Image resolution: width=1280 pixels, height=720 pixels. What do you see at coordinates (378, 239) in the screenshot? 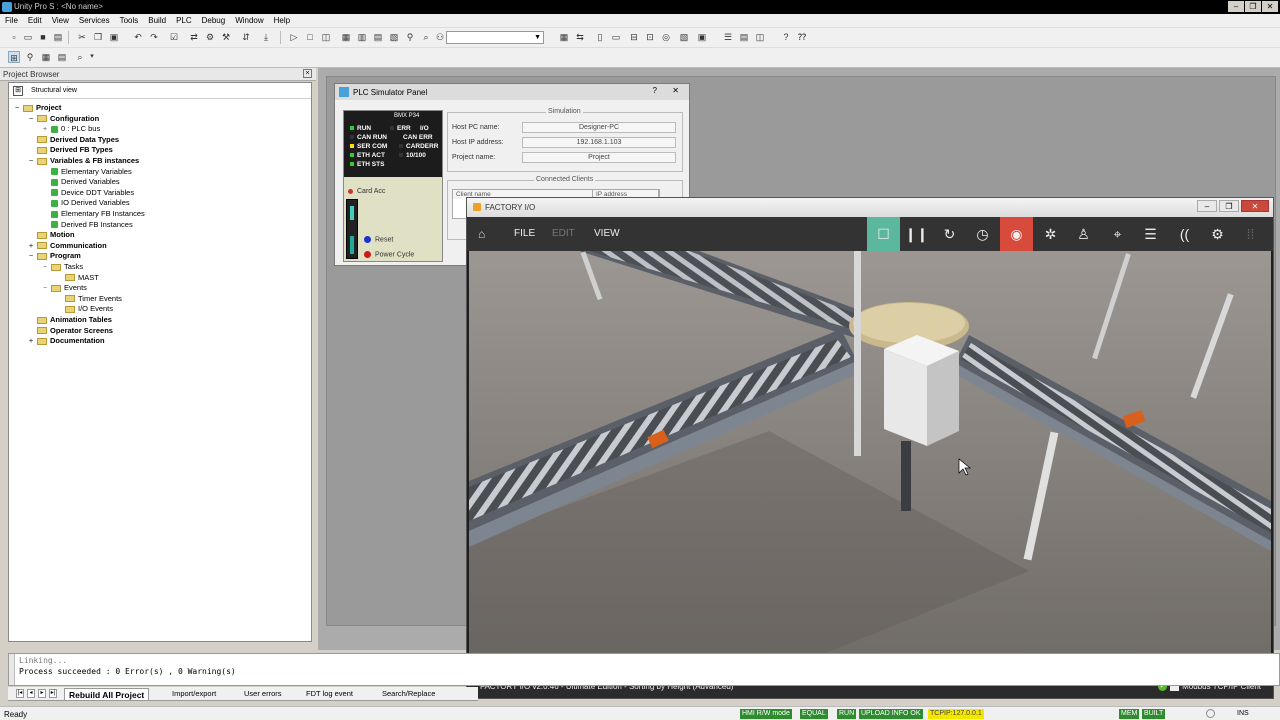
I see `reset-button: Reset` at bounding box center [378, 239].